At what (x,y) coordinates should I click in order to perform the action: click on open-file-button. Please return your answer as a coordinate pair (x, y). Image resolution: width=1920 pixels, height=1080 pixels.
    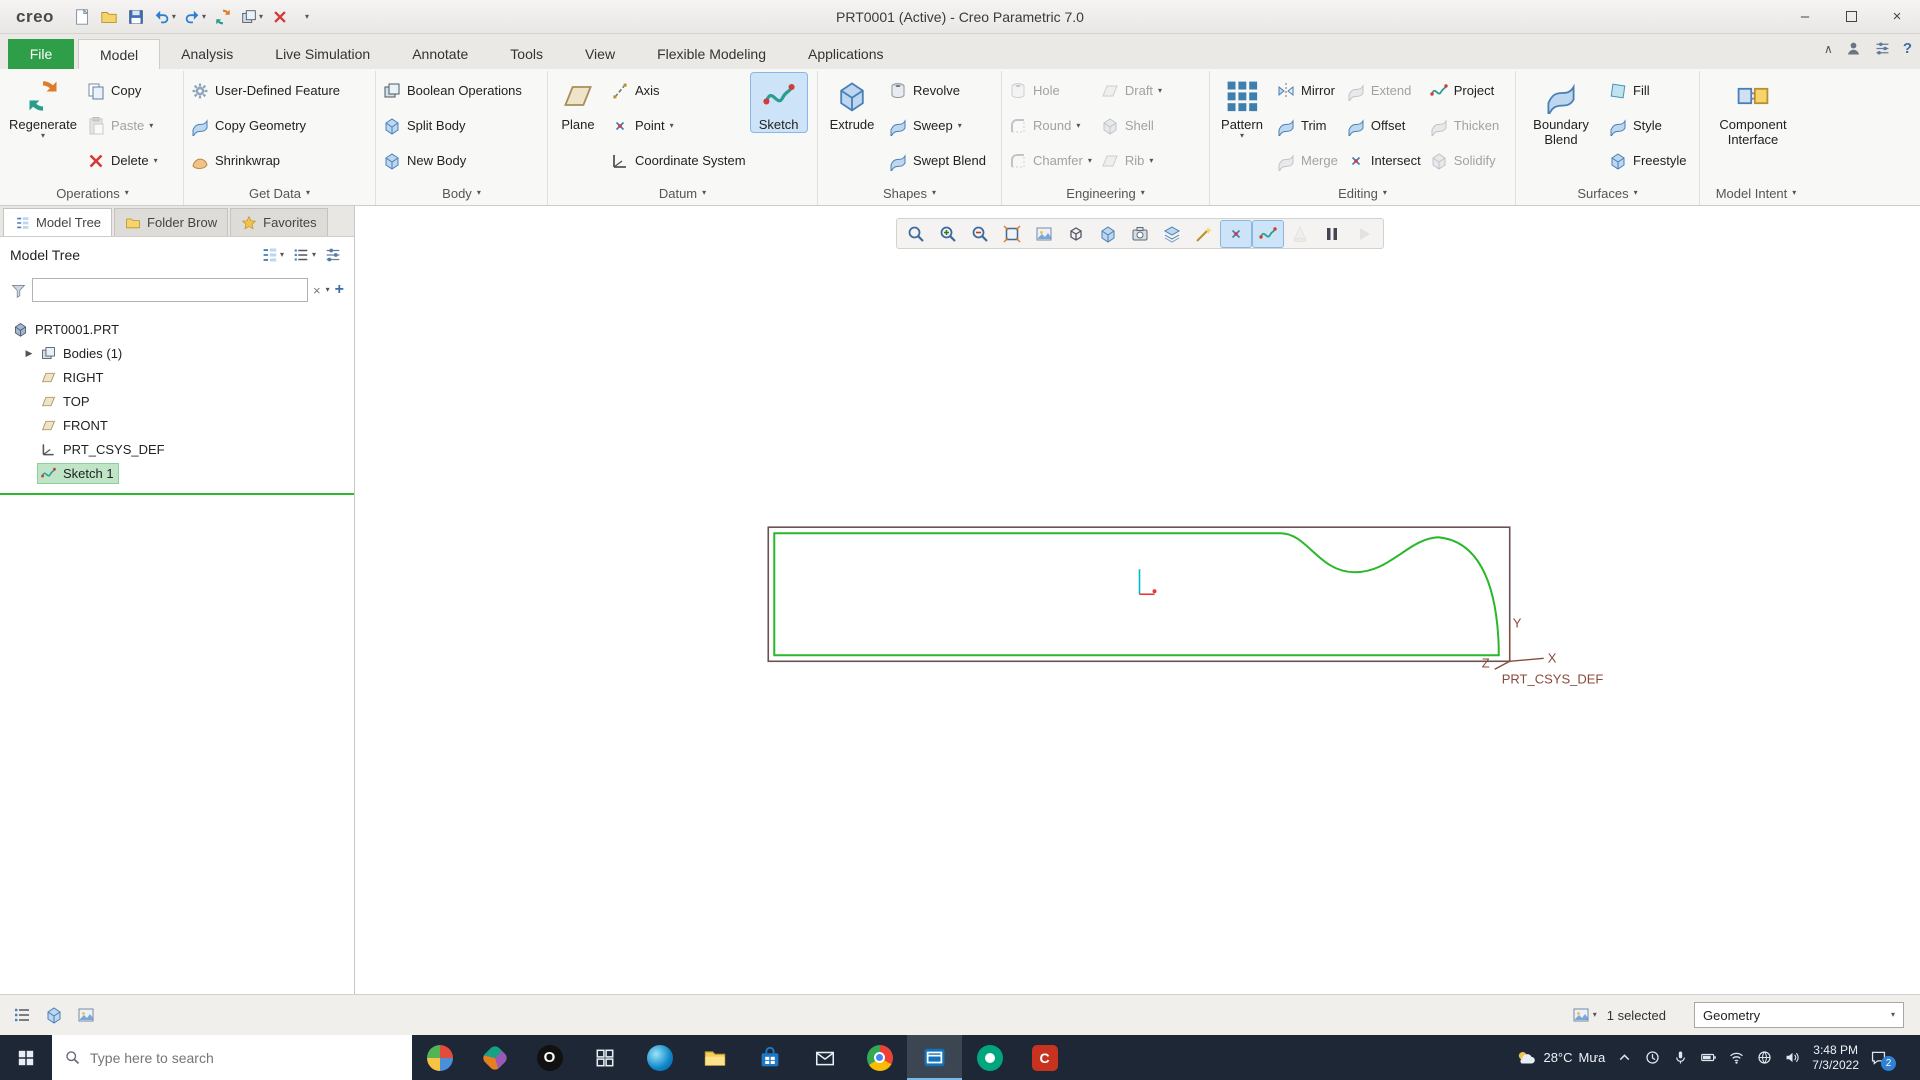
    Looking at the image, I should click on (109, 17).